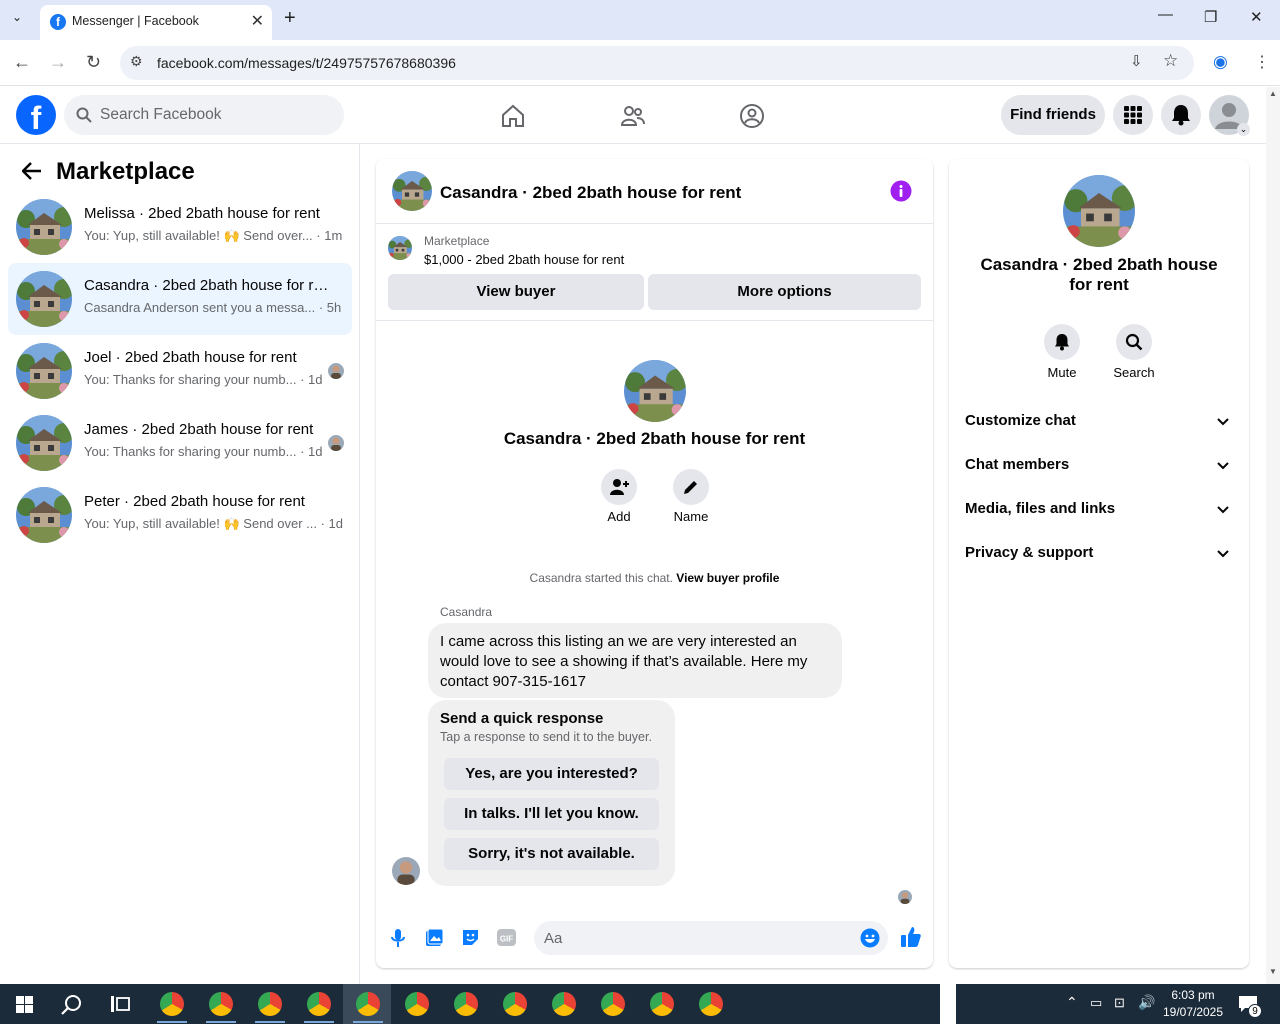 The height and width of the screenshot is (1024, 1280). Describe the element at coordinates (398, 938) in the screenshot. I see `microphone-icon` at that location.